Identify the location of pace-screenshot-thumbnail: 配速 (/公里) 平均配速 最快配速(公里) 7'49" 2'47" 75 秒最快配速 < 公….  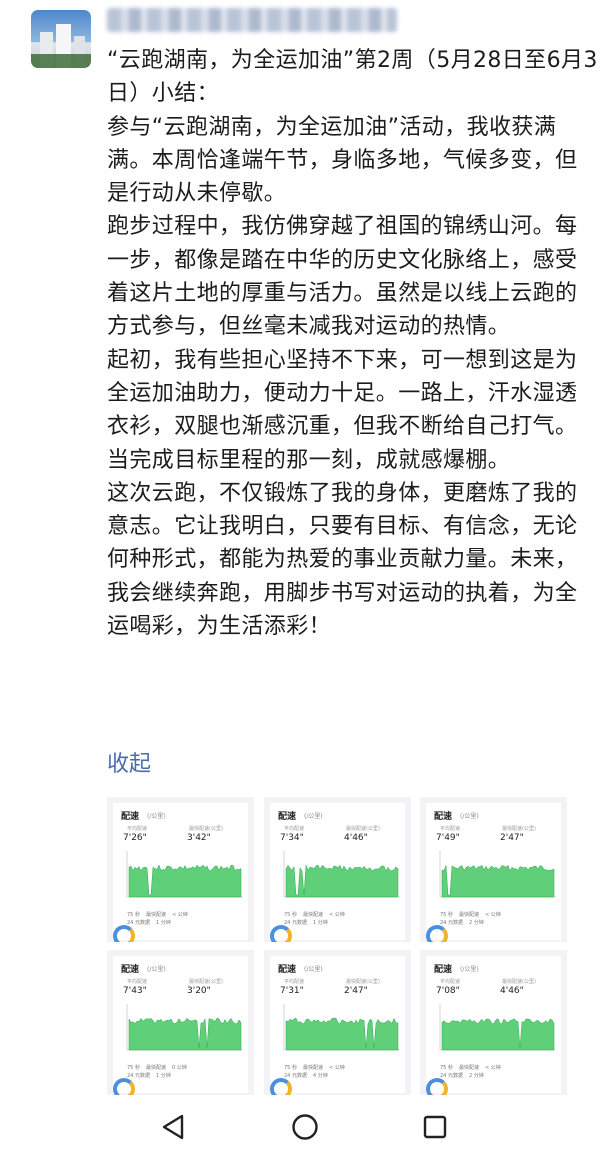
(493, 869).